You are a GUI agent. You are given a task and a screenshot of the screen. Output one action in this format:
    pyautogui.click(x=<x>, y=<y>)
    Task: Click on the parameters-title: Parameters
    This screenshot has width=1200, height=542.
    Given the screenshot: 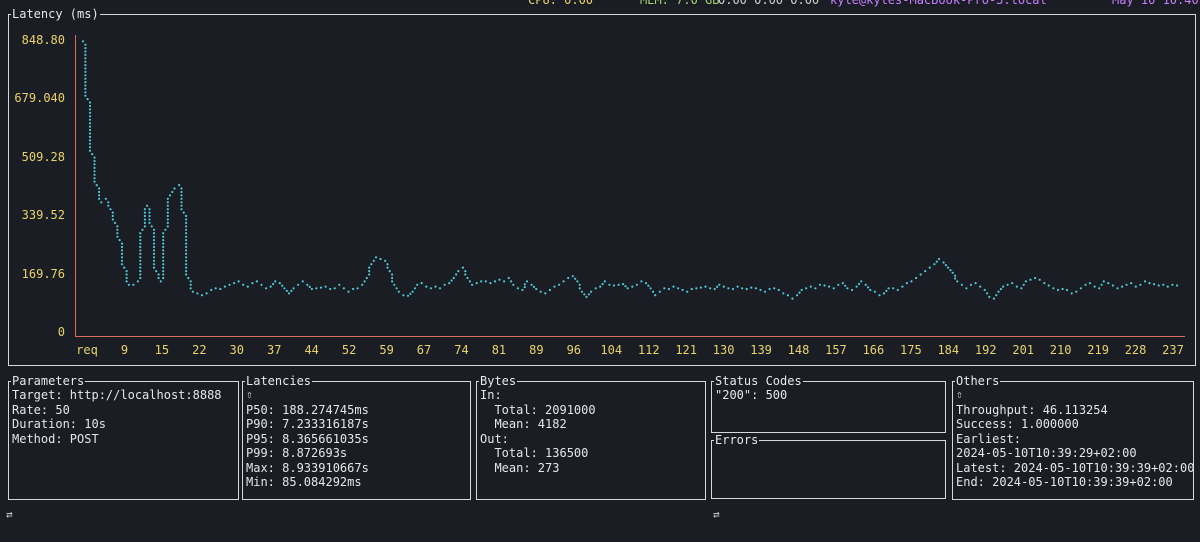 What is the action you would take?
    pyautogui.click(x=48, y=381)
    